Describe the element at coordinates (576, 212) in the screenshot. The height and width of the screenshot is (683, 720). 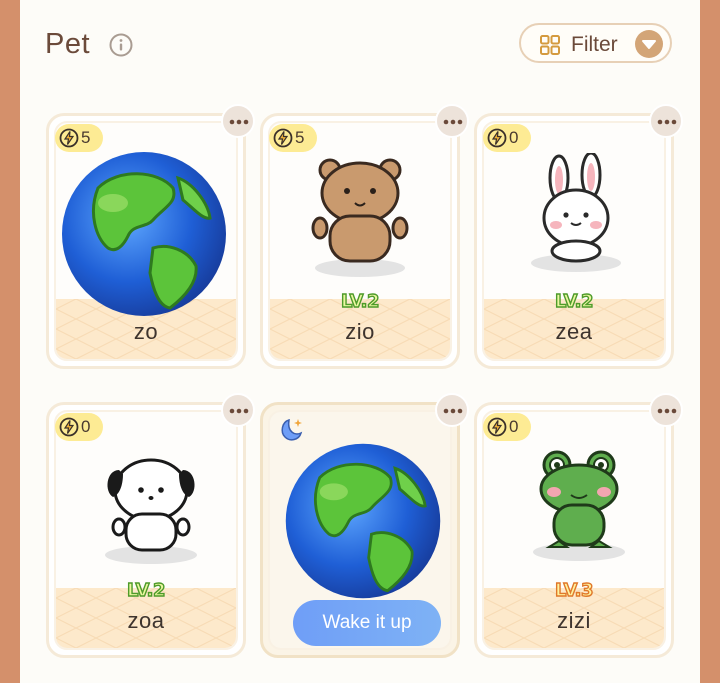
I see `bunny-pet-image` at that location.